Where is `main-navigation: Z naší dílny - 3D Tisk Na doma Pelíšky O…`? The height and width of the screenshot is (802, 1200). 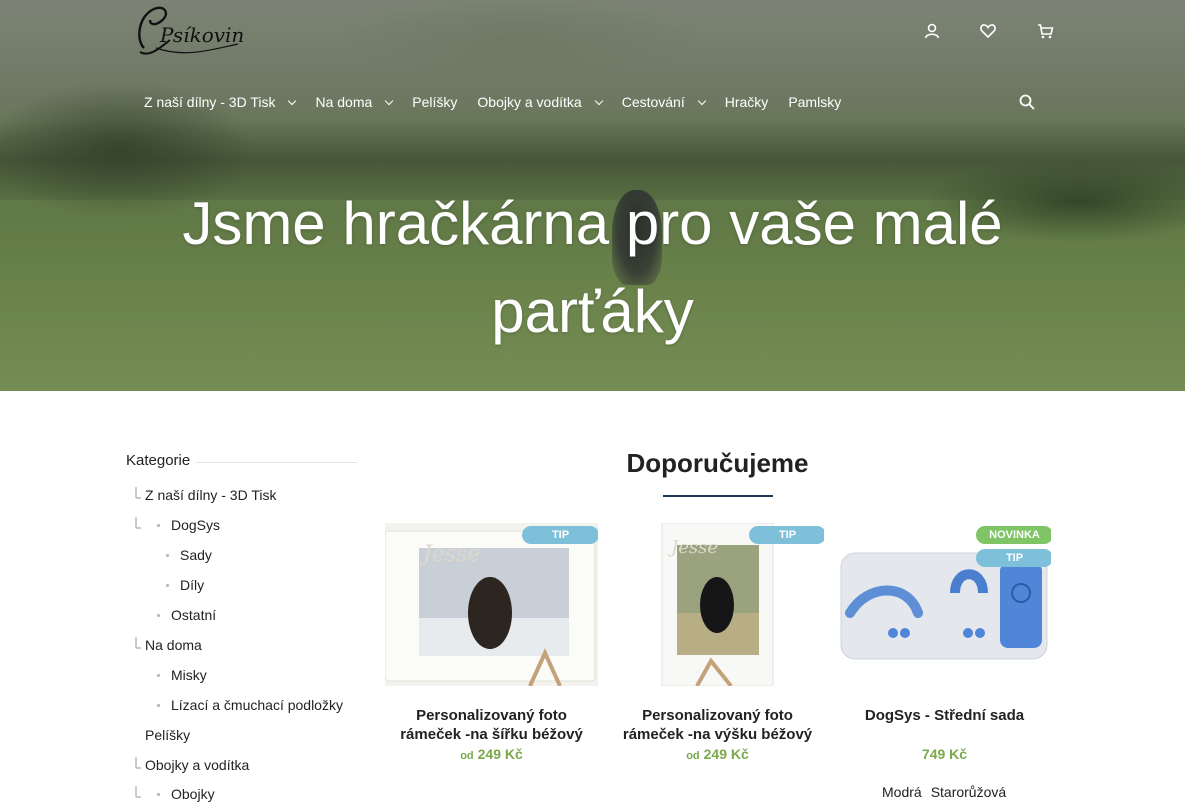 main-navigation: Z naší dílny - 3D Tisk Na doma Pelíšky O… is located at coordinates (502, 102).